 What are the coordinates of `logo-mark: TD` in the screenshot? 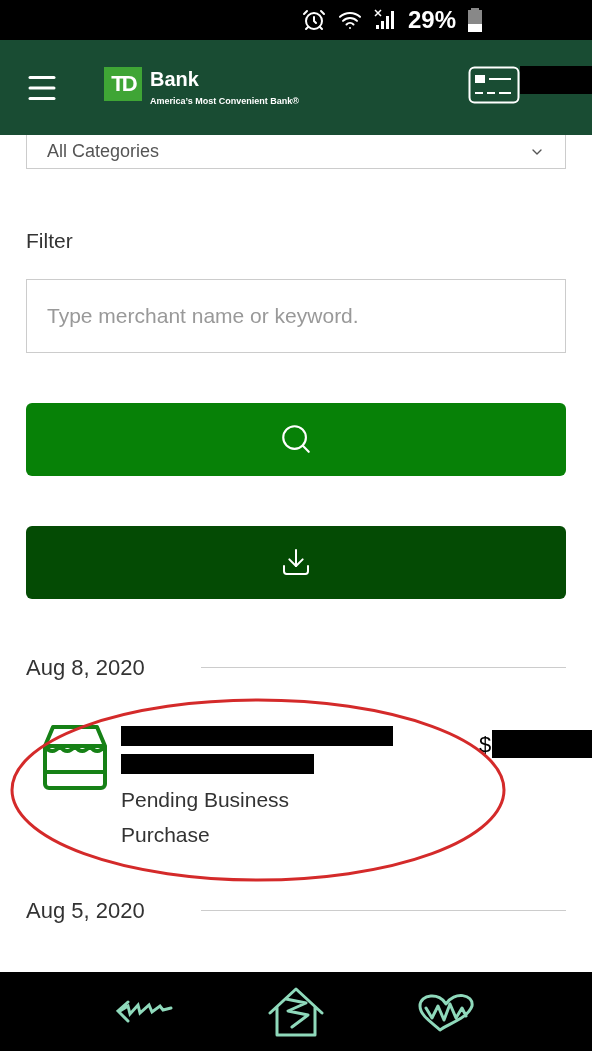 It's located at (123, 83).